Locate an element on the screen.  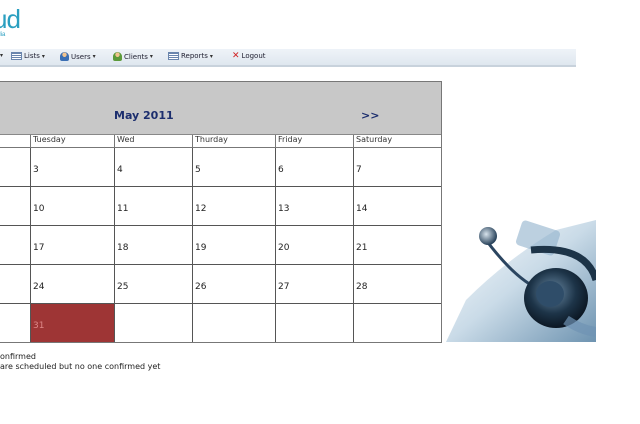
clients-icon is located at coordinates (117, 56).